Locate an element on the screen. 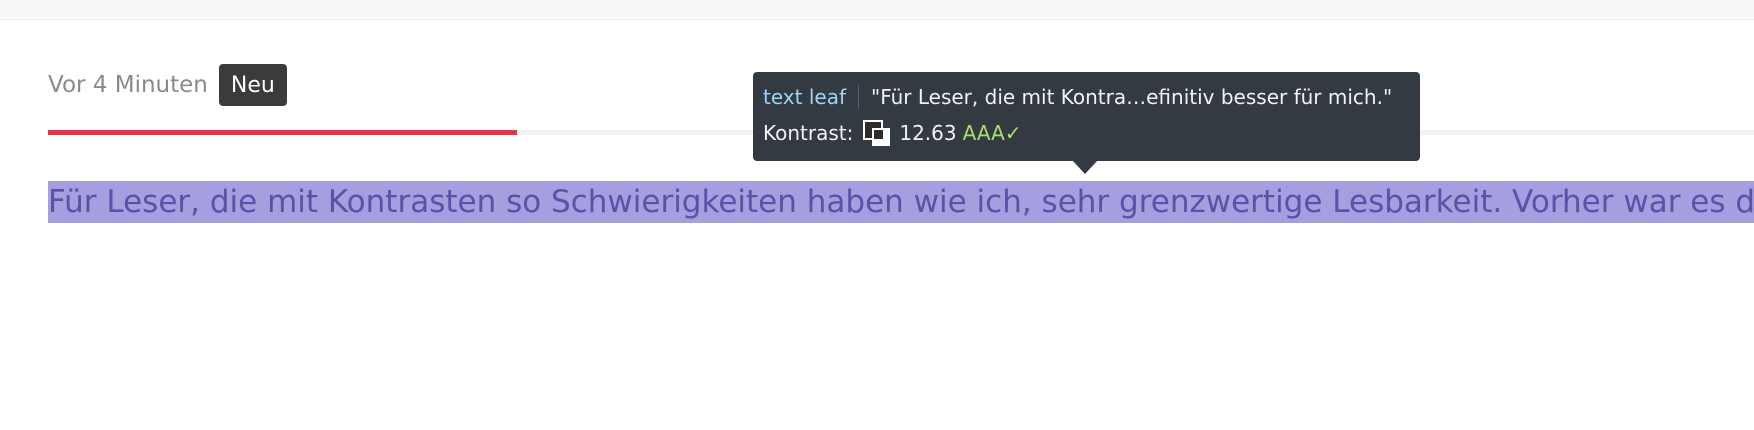 The width and height of the screenshot is (1754, 430). reading-progress-fill is located at coordinates (283, 132).